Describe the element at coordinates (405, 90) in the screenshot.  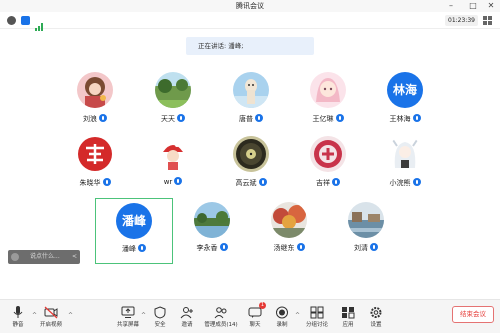
I see `avatar: 林海` at that location.